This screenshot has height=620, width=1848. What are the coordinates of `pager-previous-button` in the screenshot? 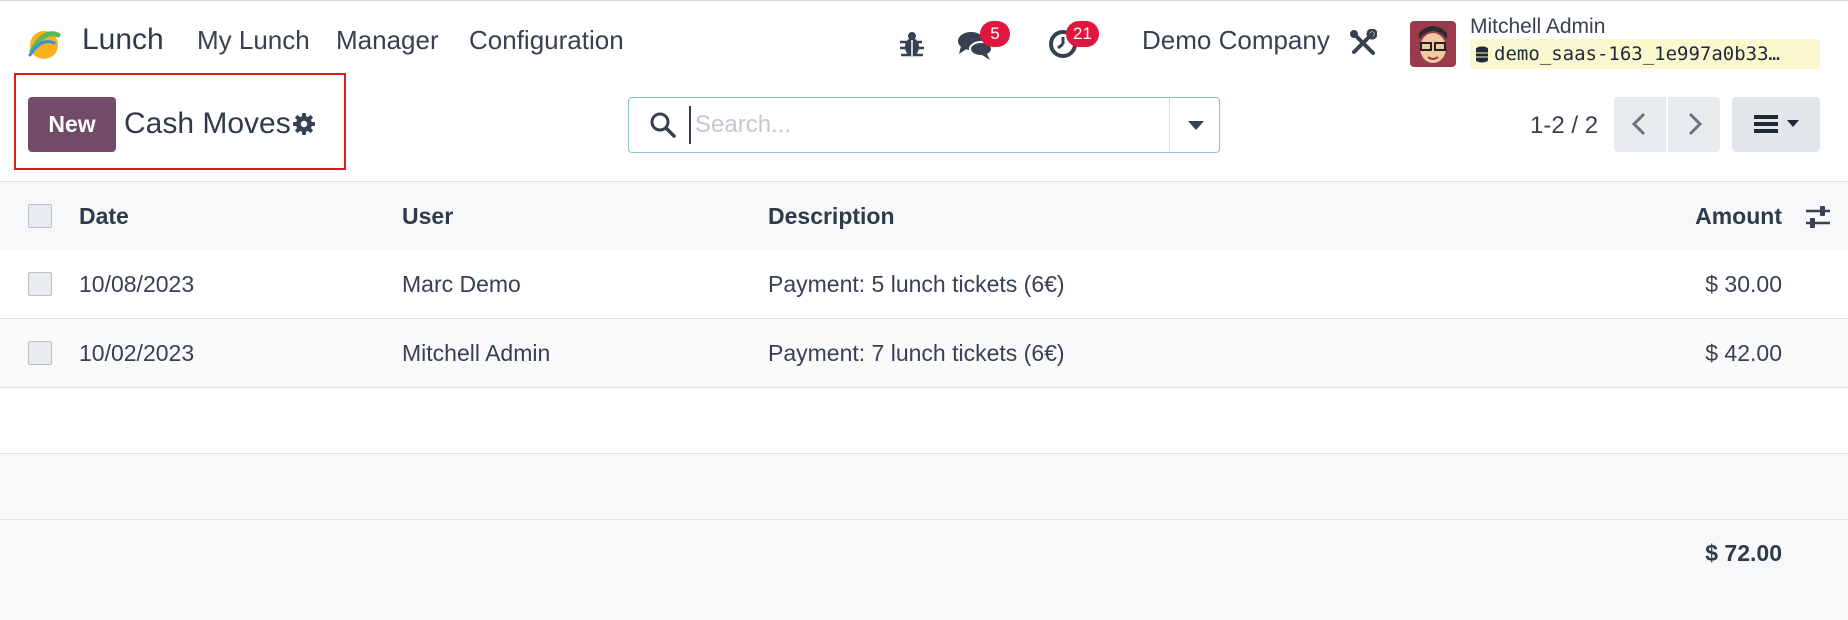 It's located at (1640, 124).